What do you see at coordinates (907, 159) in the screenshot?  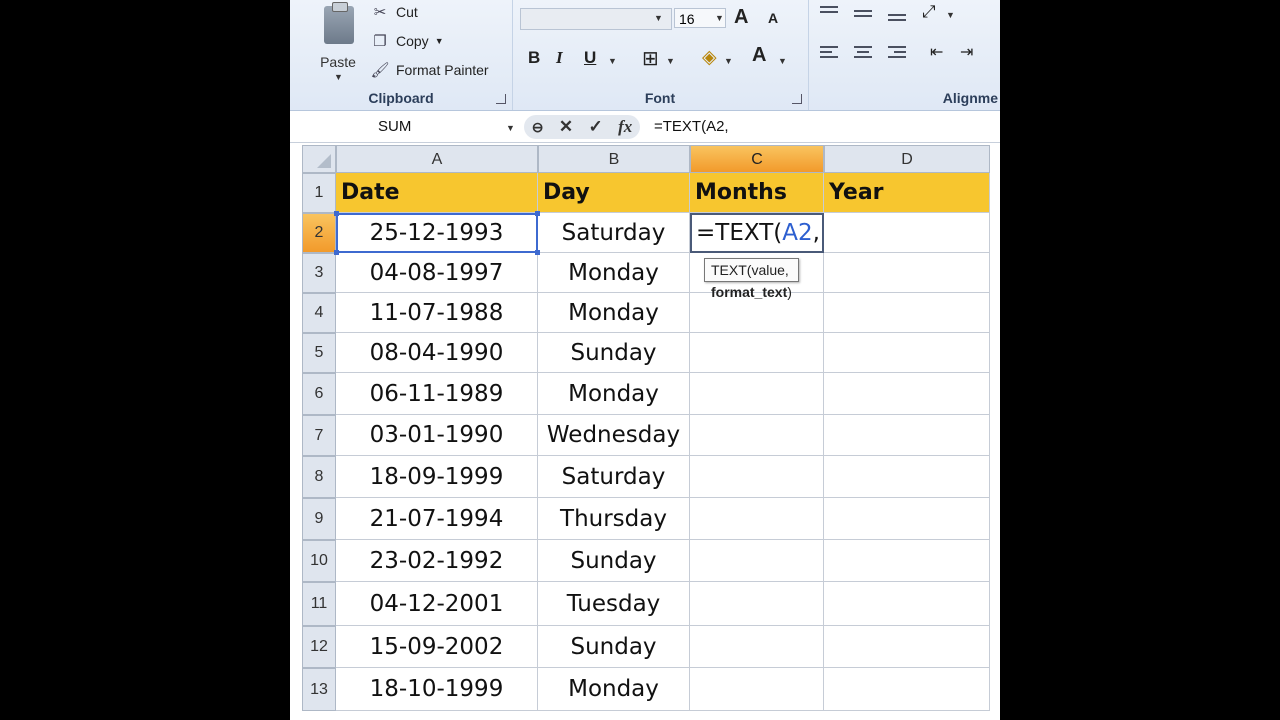 I see `column-header-d: D` at bounding box center [907, 159].